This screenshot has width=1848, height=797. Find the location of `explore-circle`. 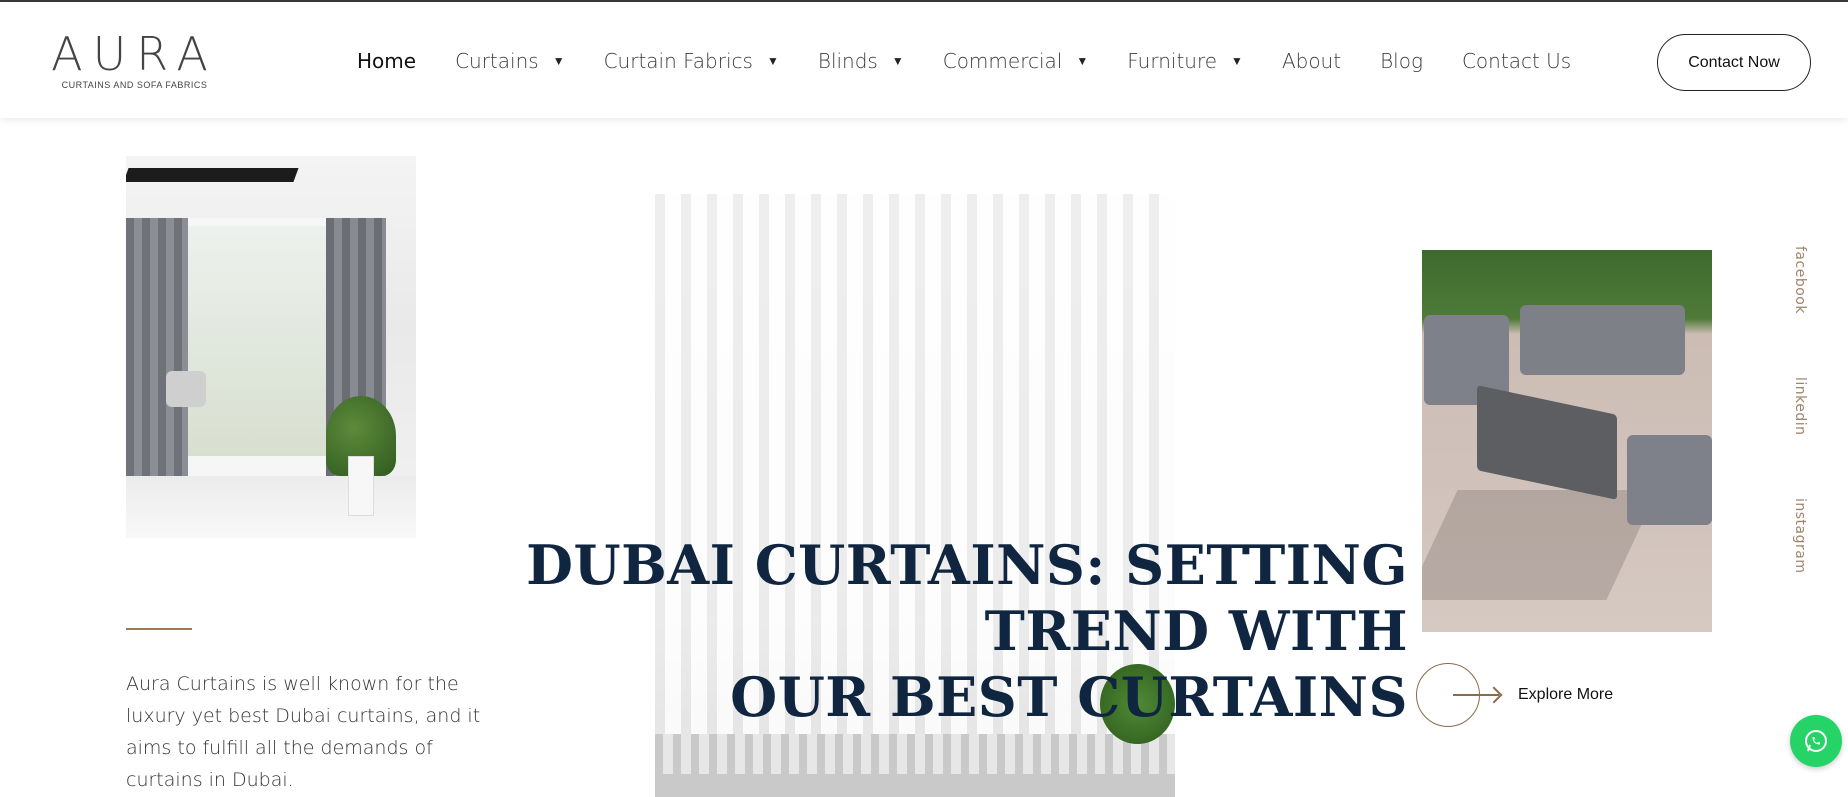

explore-circle is located at coordinates (1457, 695).